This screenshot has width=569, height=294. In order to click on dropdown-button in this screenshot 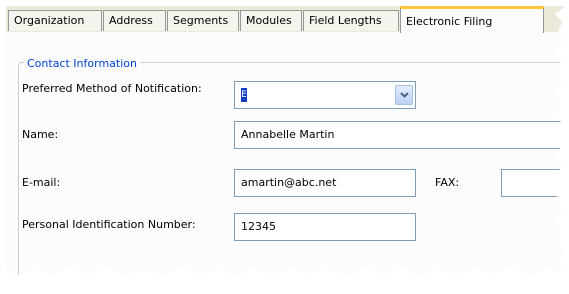, I will do `click(404, 95)`.